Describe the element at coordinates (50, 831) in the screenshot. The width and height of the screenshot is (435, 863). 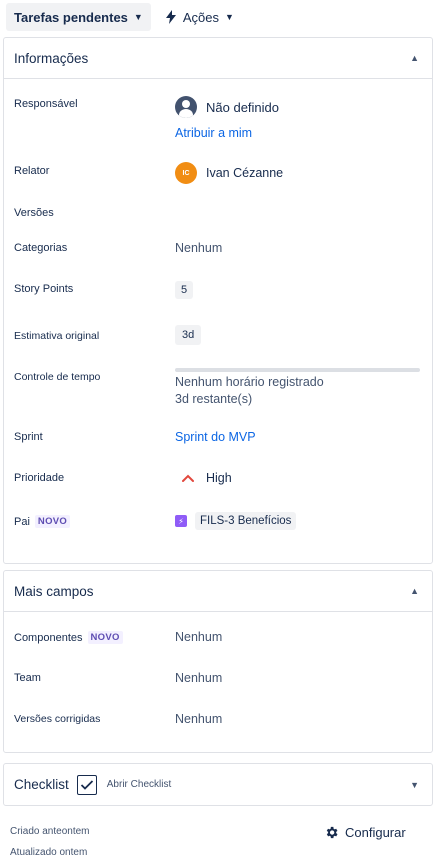
I see `created-date: Criado anteontem` at that location.